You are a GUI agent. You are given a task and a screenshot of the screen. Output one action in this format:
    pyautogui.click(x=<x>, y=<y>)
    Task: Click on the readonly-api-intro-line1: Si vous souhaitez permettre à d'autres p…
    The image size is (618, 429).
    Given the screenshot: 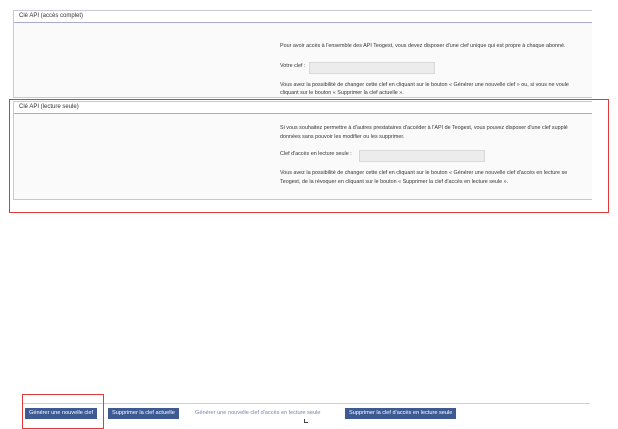 What is the action you would take?
    pyautogui.click(x=424, y=128)
    